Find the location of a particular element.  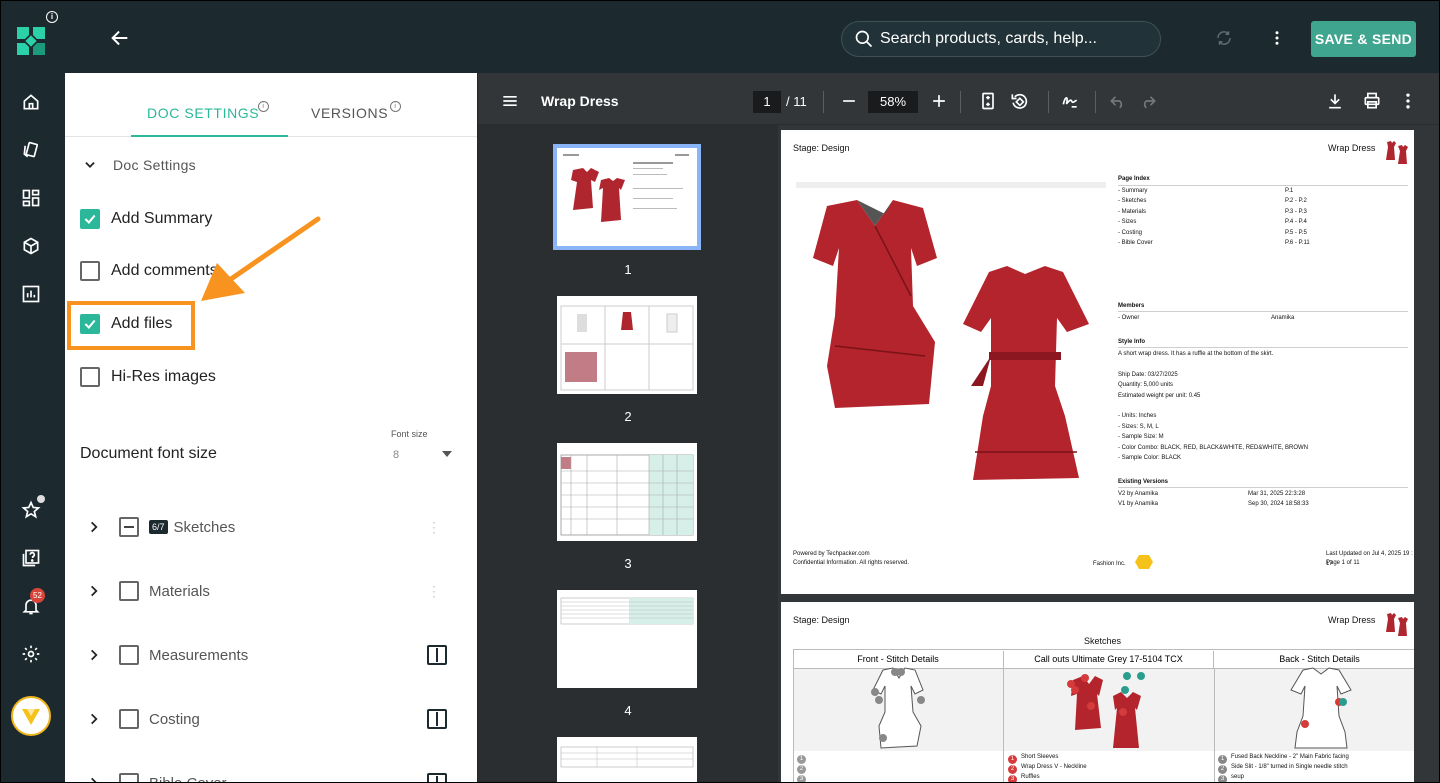

sync-icon is located at coordinates (1224, 38).